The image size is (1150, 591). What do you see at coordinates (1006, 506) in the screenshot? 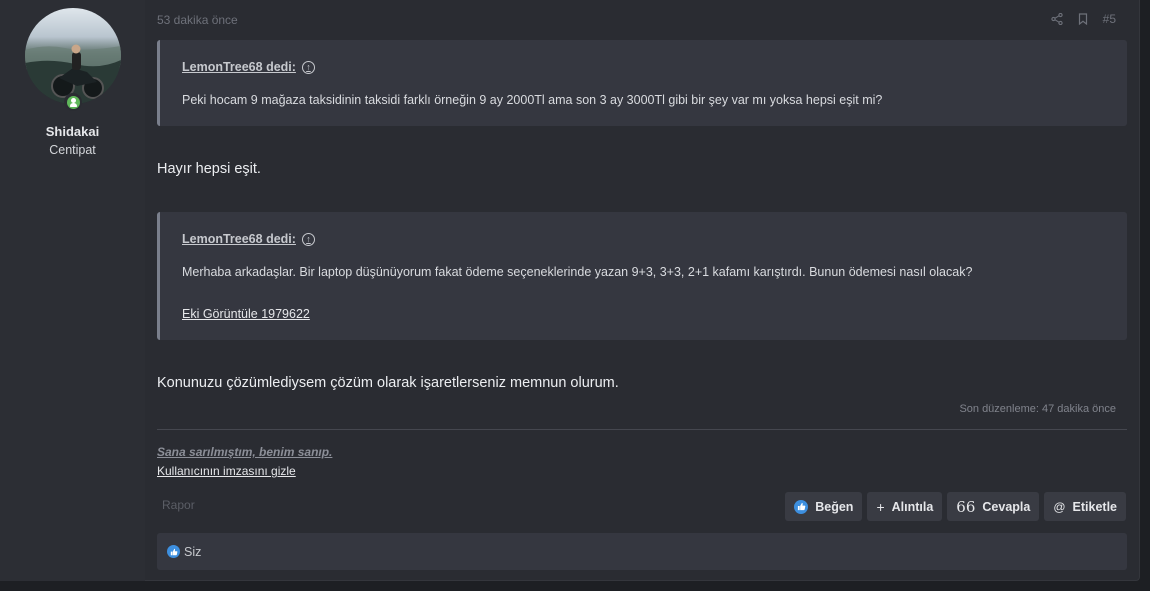
I see `reply-label: Cevapla` at bounding box center [1006, 506].